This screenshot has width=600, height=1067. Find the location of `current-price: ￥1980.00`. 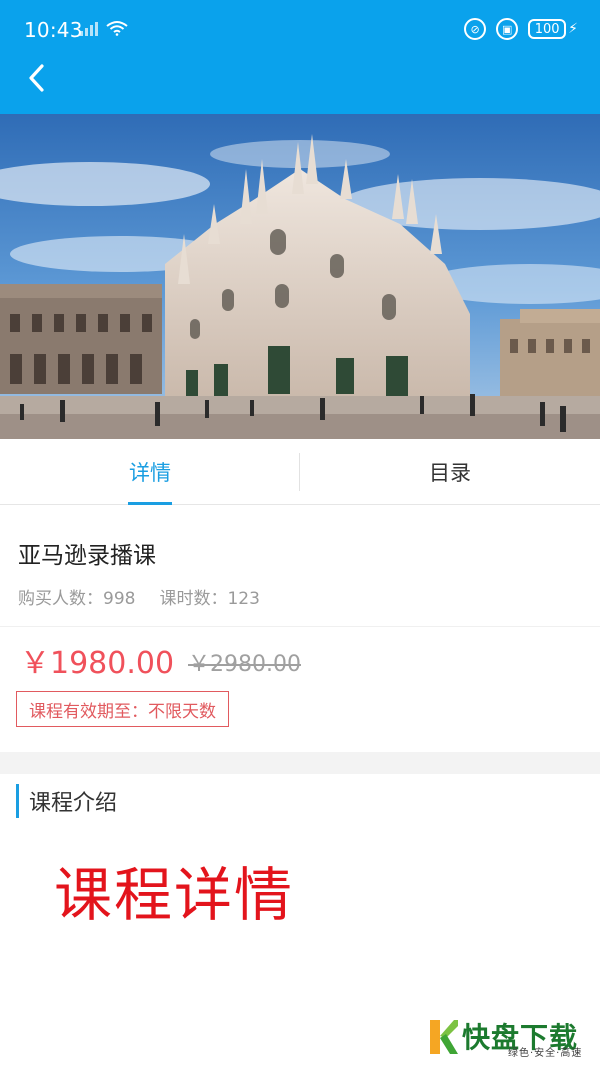

current-price: ￥1980.00 is located at coordinates (97, 663).